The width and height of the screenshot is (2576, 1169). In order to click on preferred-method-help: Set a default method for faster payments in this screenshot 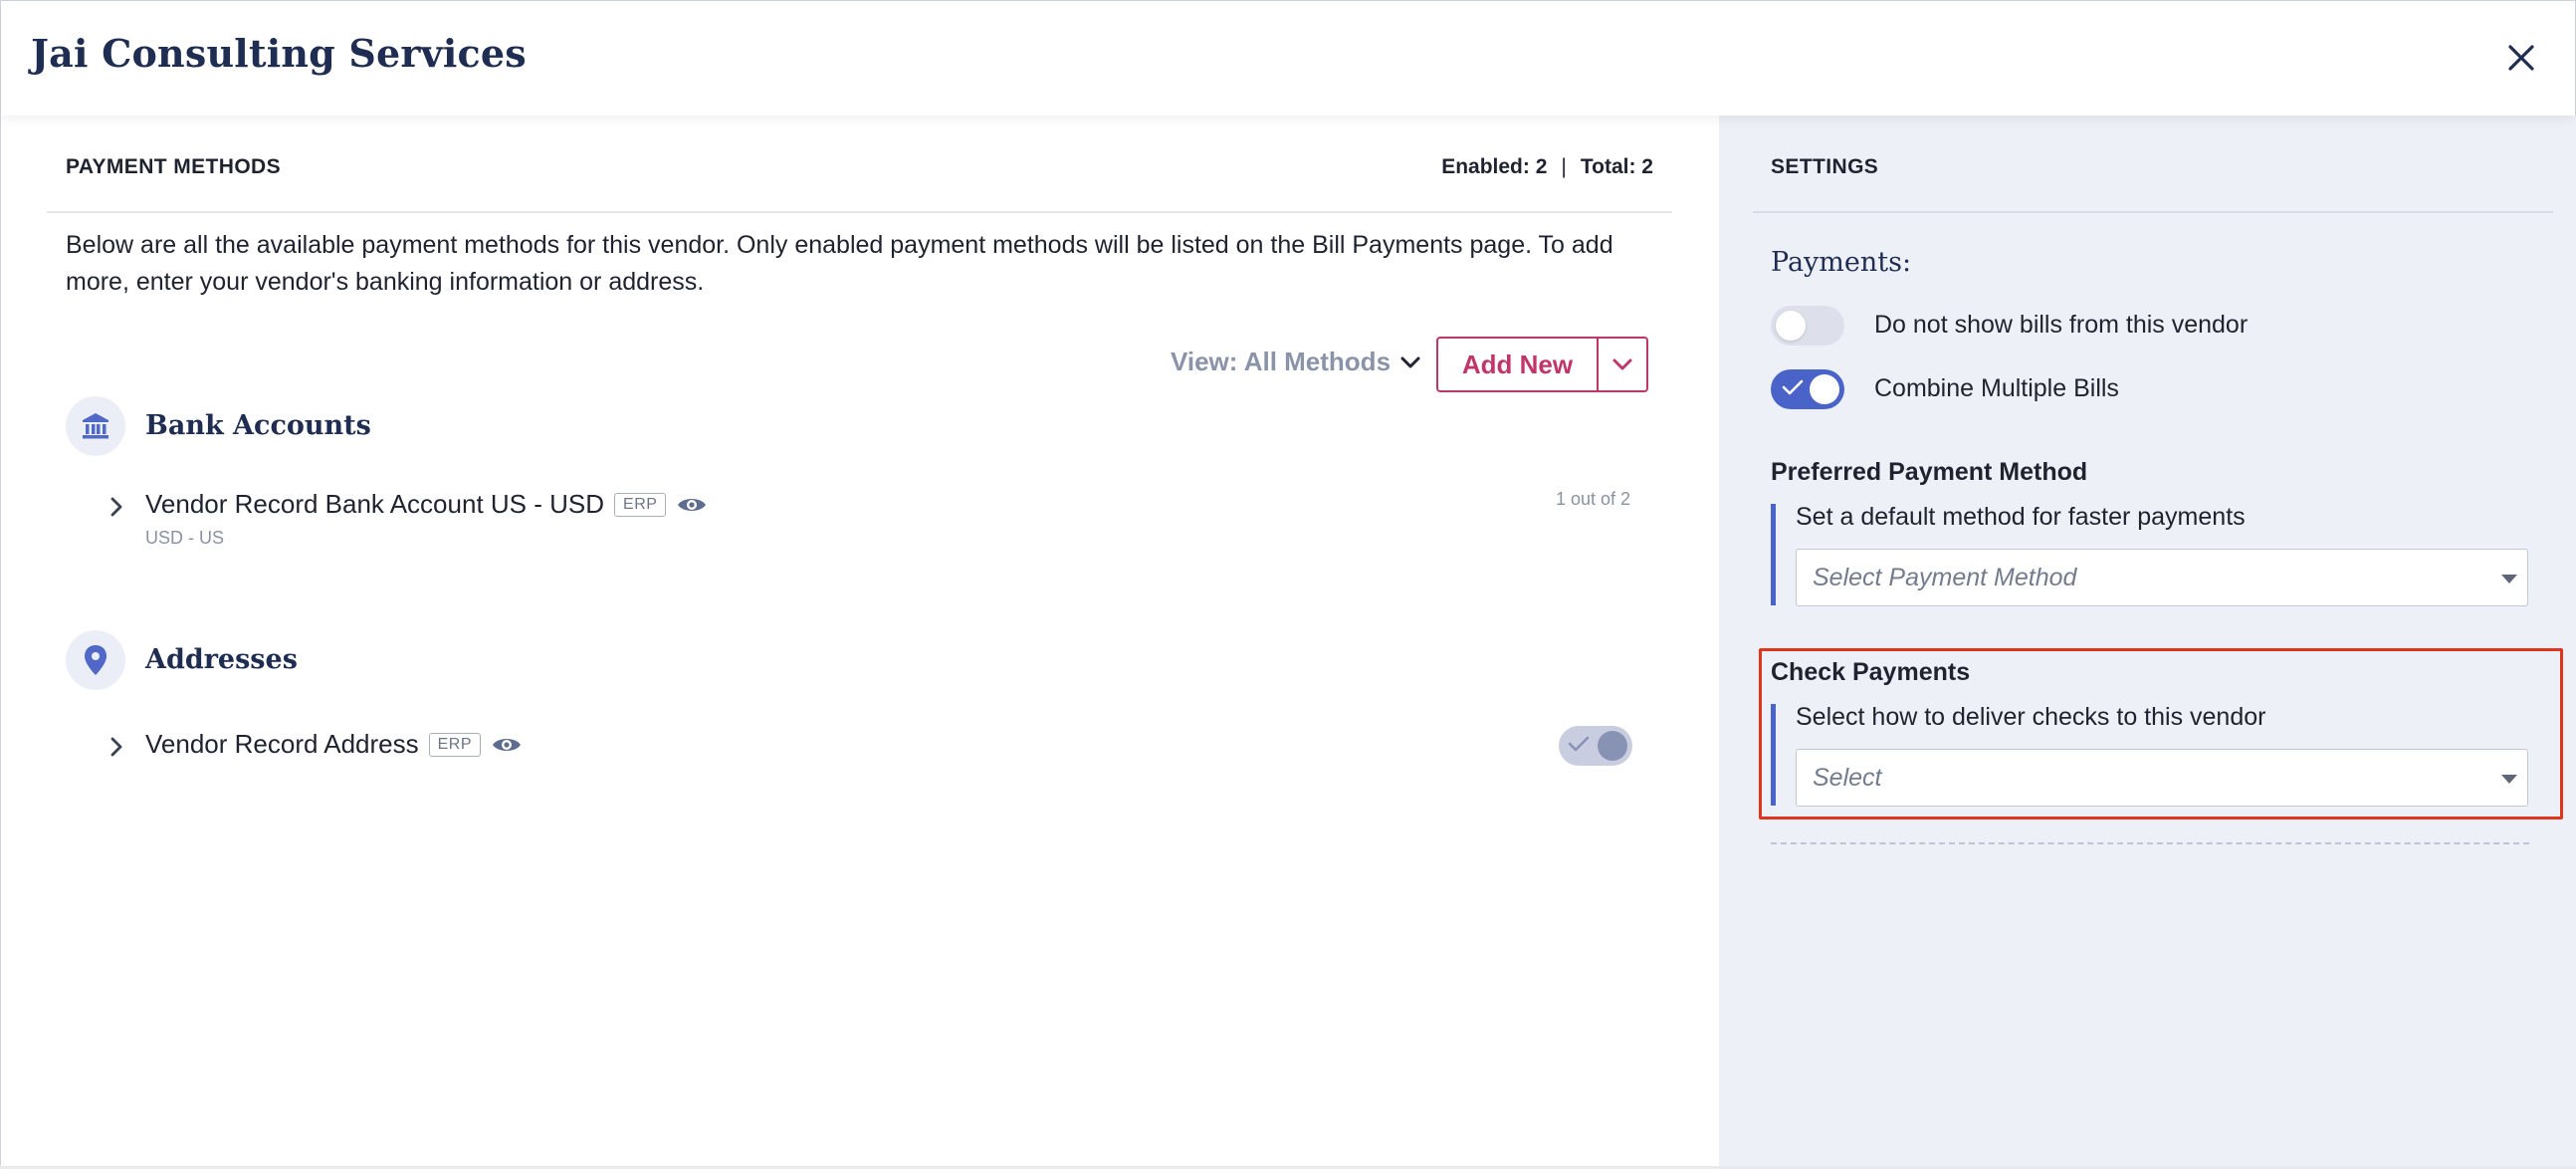, I will do `click(2021, 517)`.